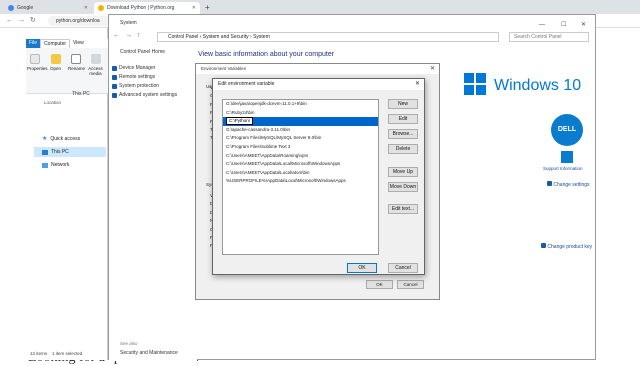 This screenshot has height=366, width=640. What do you see at coordinates (55, 43) in the screenshot?
I see `ribbon-tab-computer: Computer` at bounding box center [55, 43].